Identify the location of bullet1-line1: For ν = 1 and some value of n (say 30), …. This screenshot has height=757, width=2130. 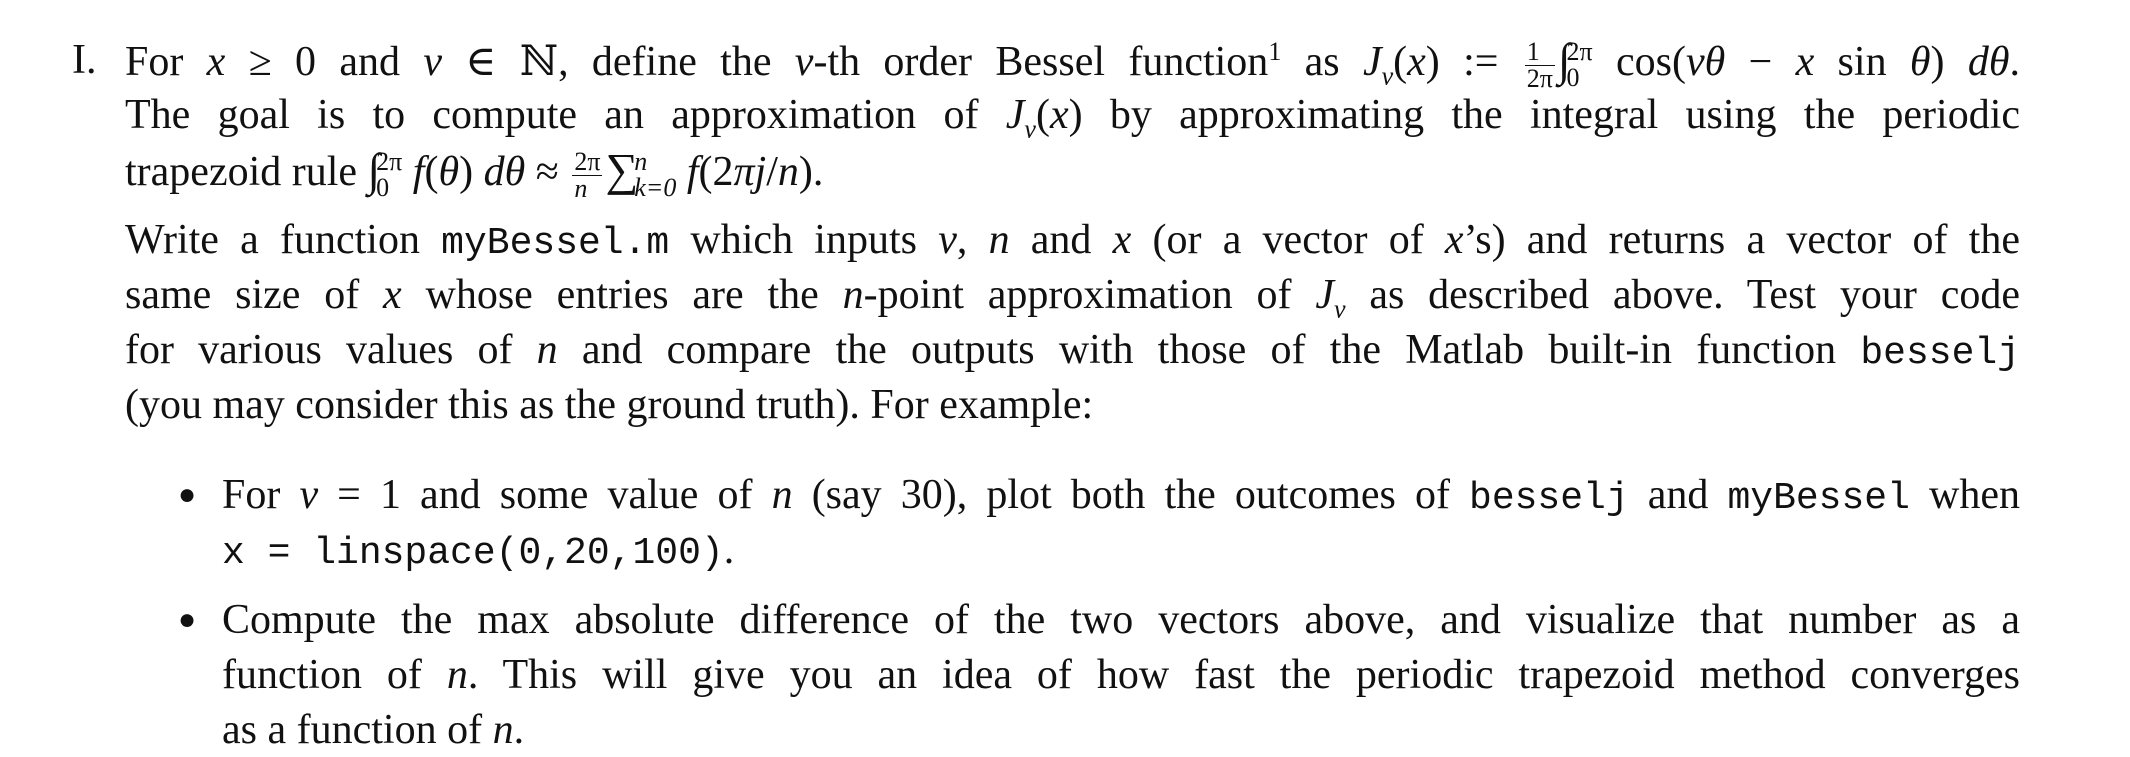
(1121, 496).